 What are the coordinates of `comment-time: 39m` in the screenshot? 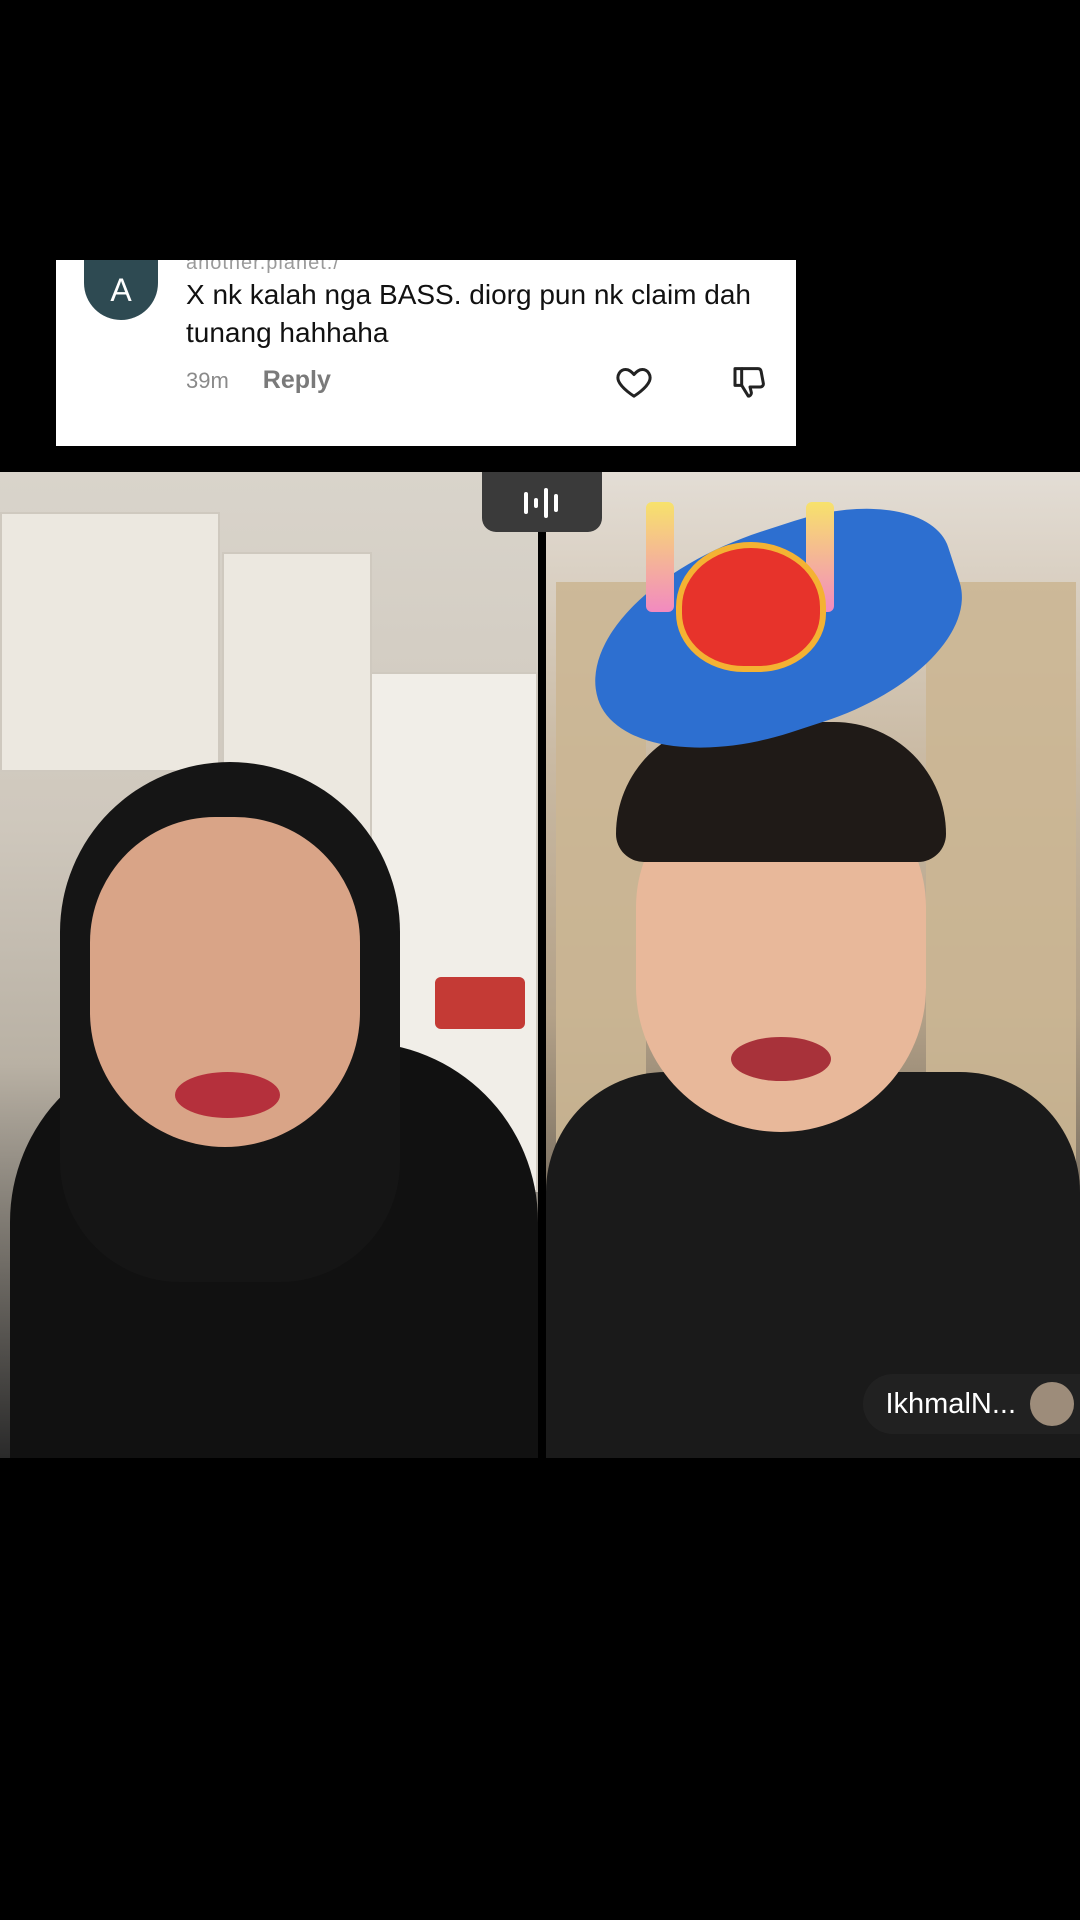 It's located at (207, 380).